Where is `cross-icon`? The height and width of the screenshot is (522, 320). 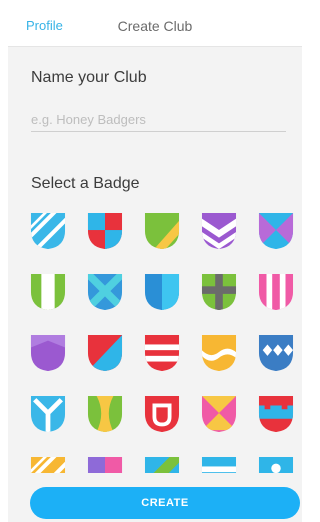 cross-icon is located at coordinates (219, 292).